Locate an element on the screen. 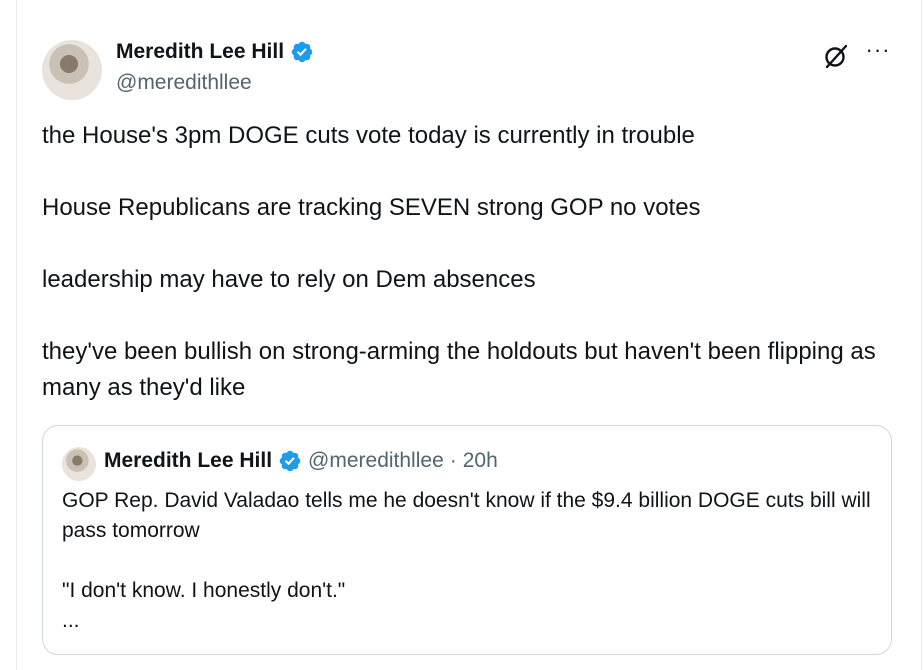  quoted-timestamp: 20h is located at coordinates (480, 460).